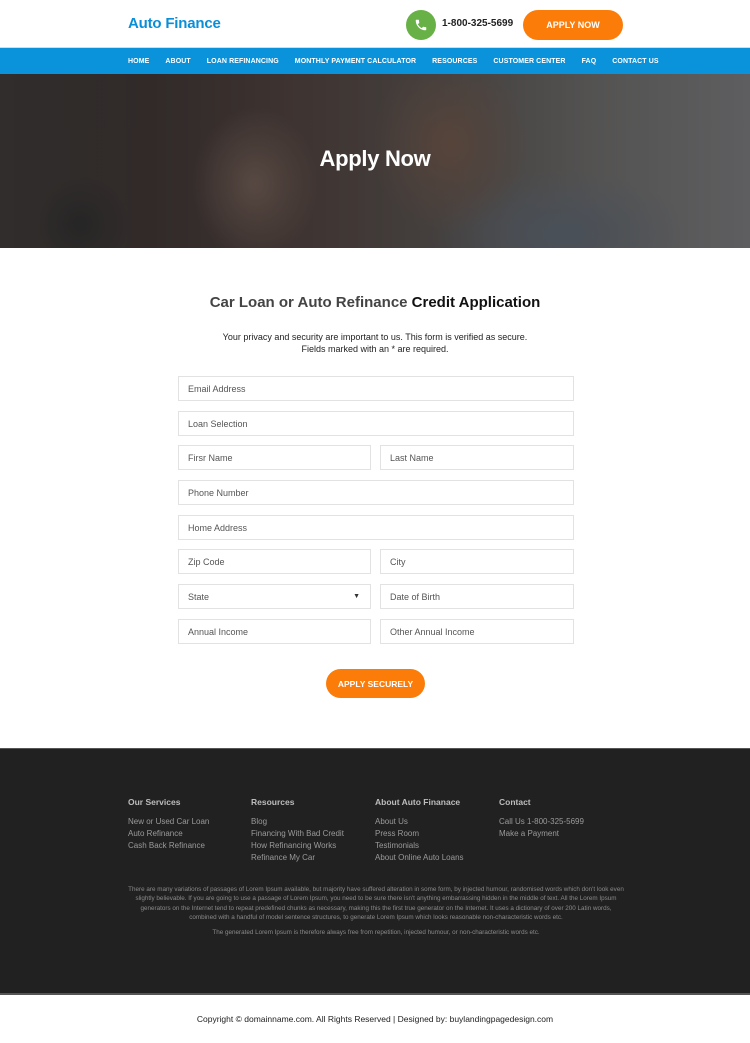 This screenshot has width=750, height=1043. What do you see at coordinates (297, 846) in the screenshot?
I see `footer-link: How Refinancing Works` at bounding box center [297, 846].